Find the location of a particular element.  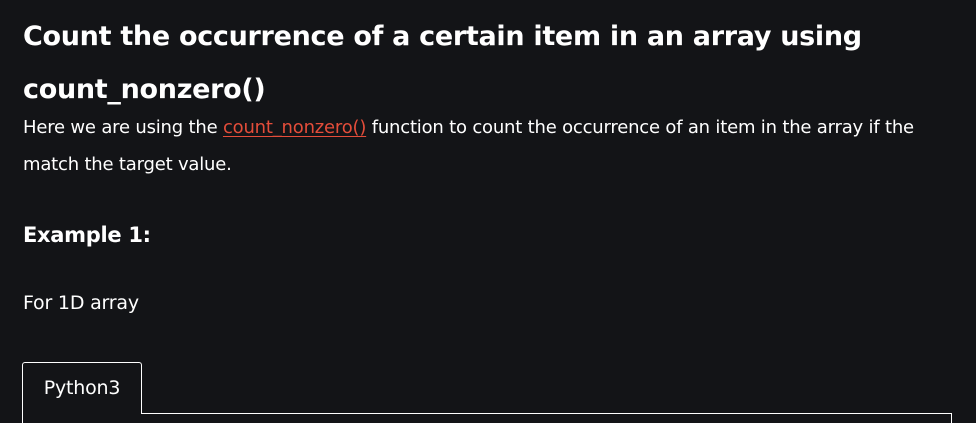

tab-python3: Python3 is located at coordinates (82, 388).